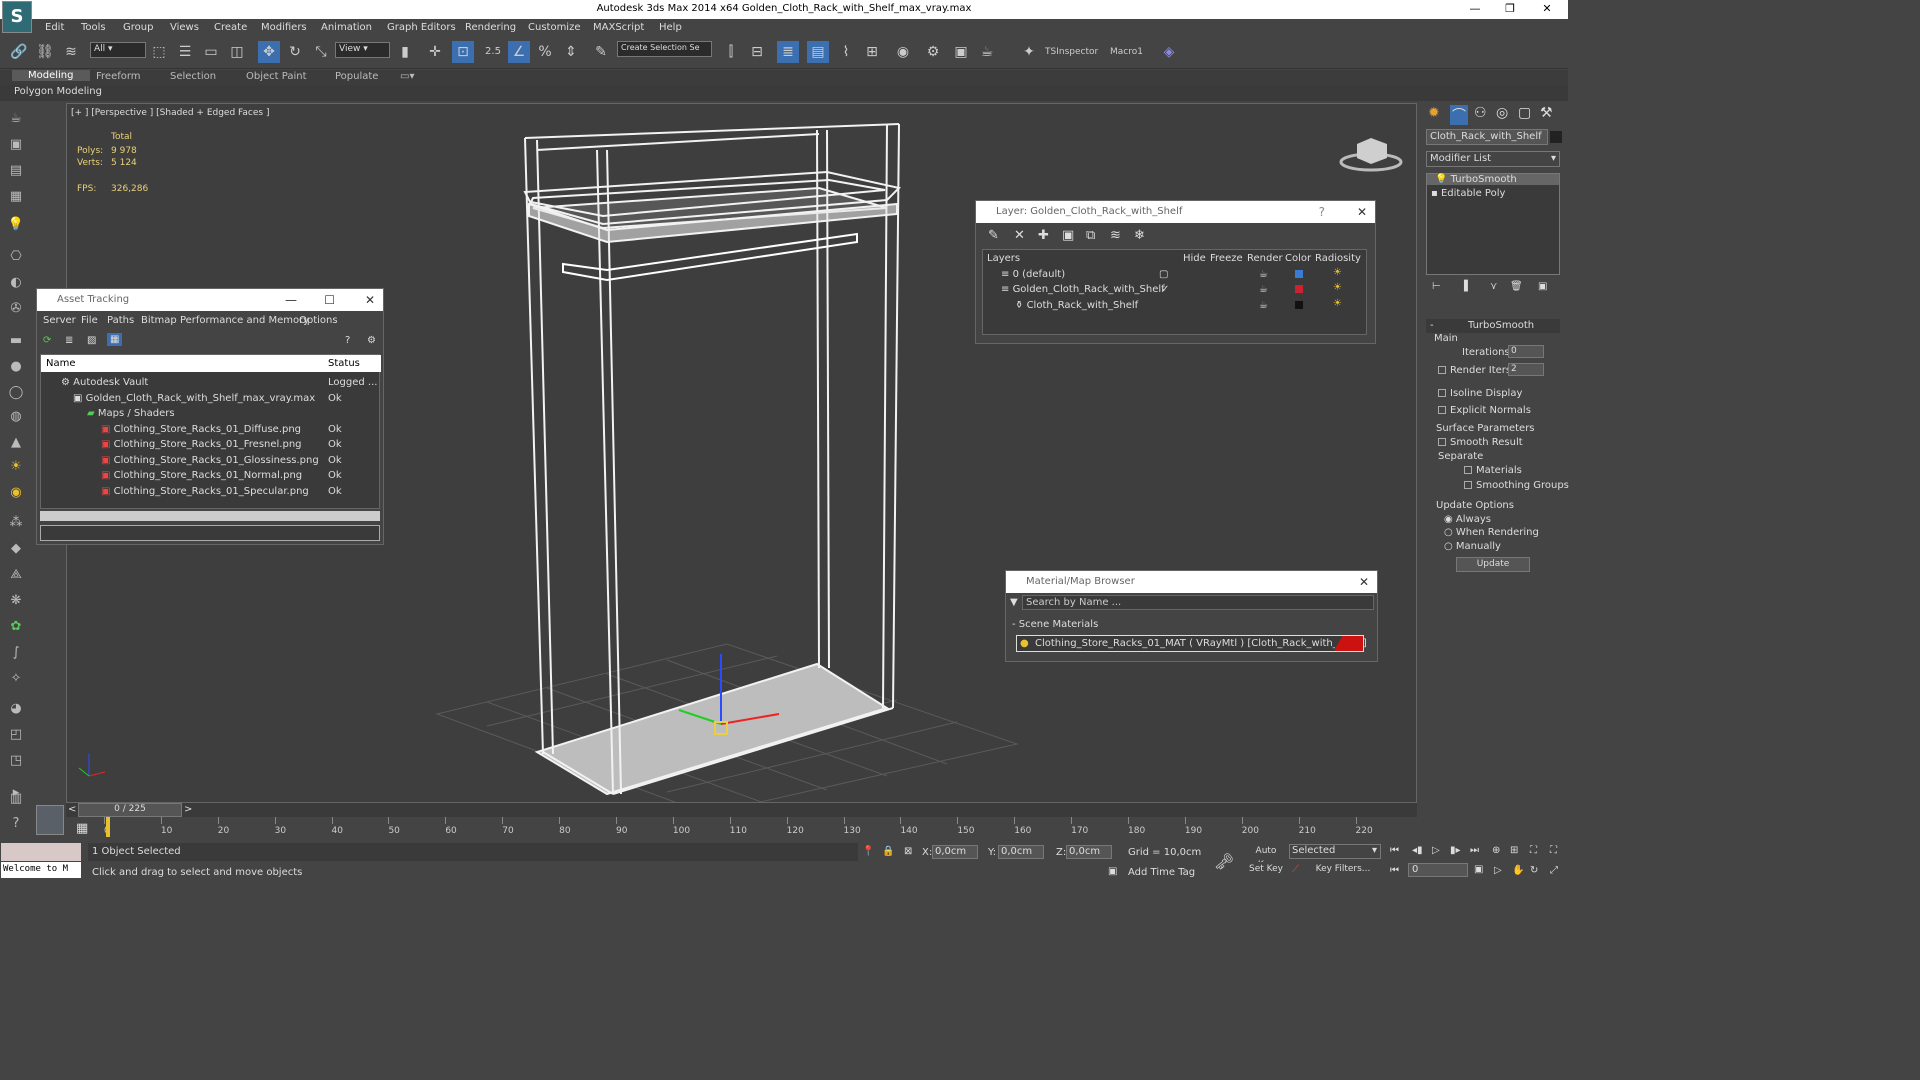 Image resolution: width=1920 pixels, height=1080 pixels. I want to click on maximize-viewport-icon: ⤢, so click(1554, 870).